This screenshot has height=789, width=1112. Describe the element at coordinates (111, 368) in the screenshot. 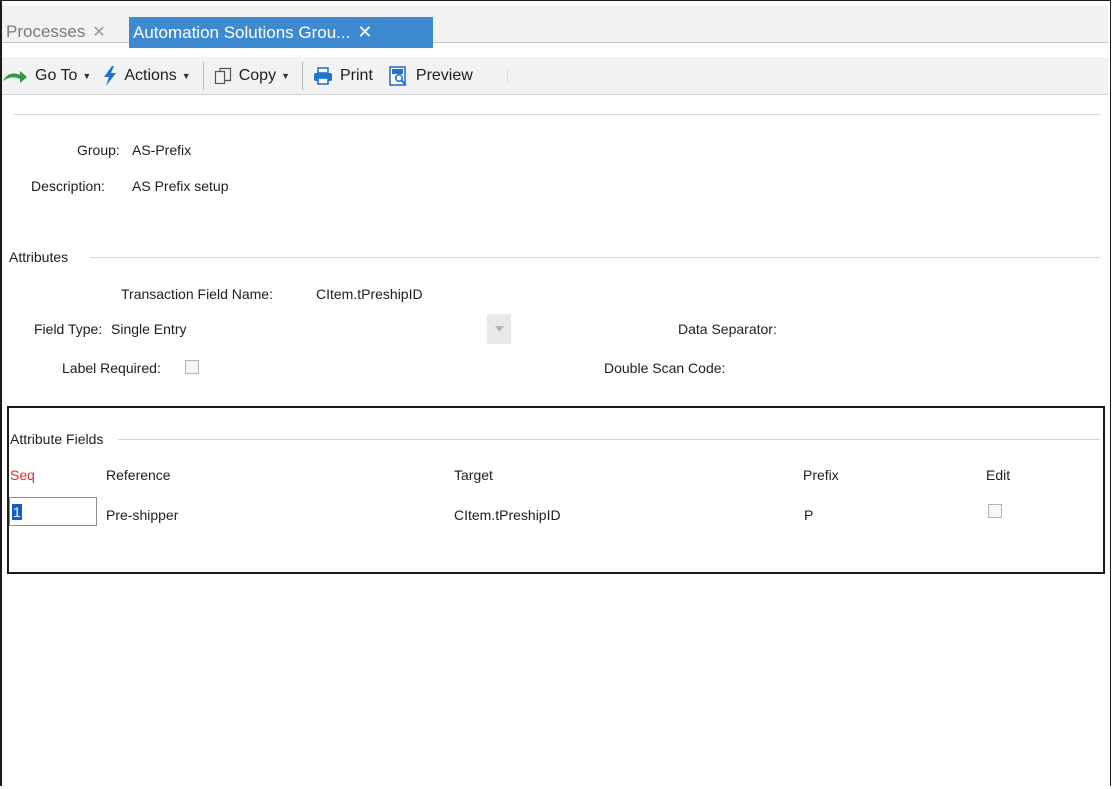

I see `label-required-label: Label Required:` at that location.